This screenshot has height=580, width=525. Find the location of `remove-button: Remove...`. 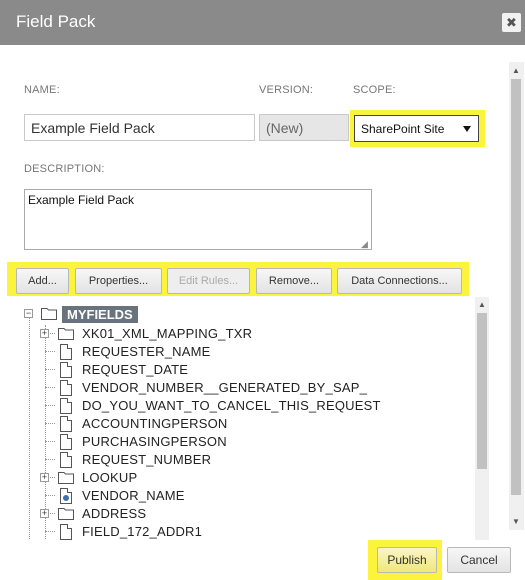

remove-button: Remove... is located at coordinates (294, 281).